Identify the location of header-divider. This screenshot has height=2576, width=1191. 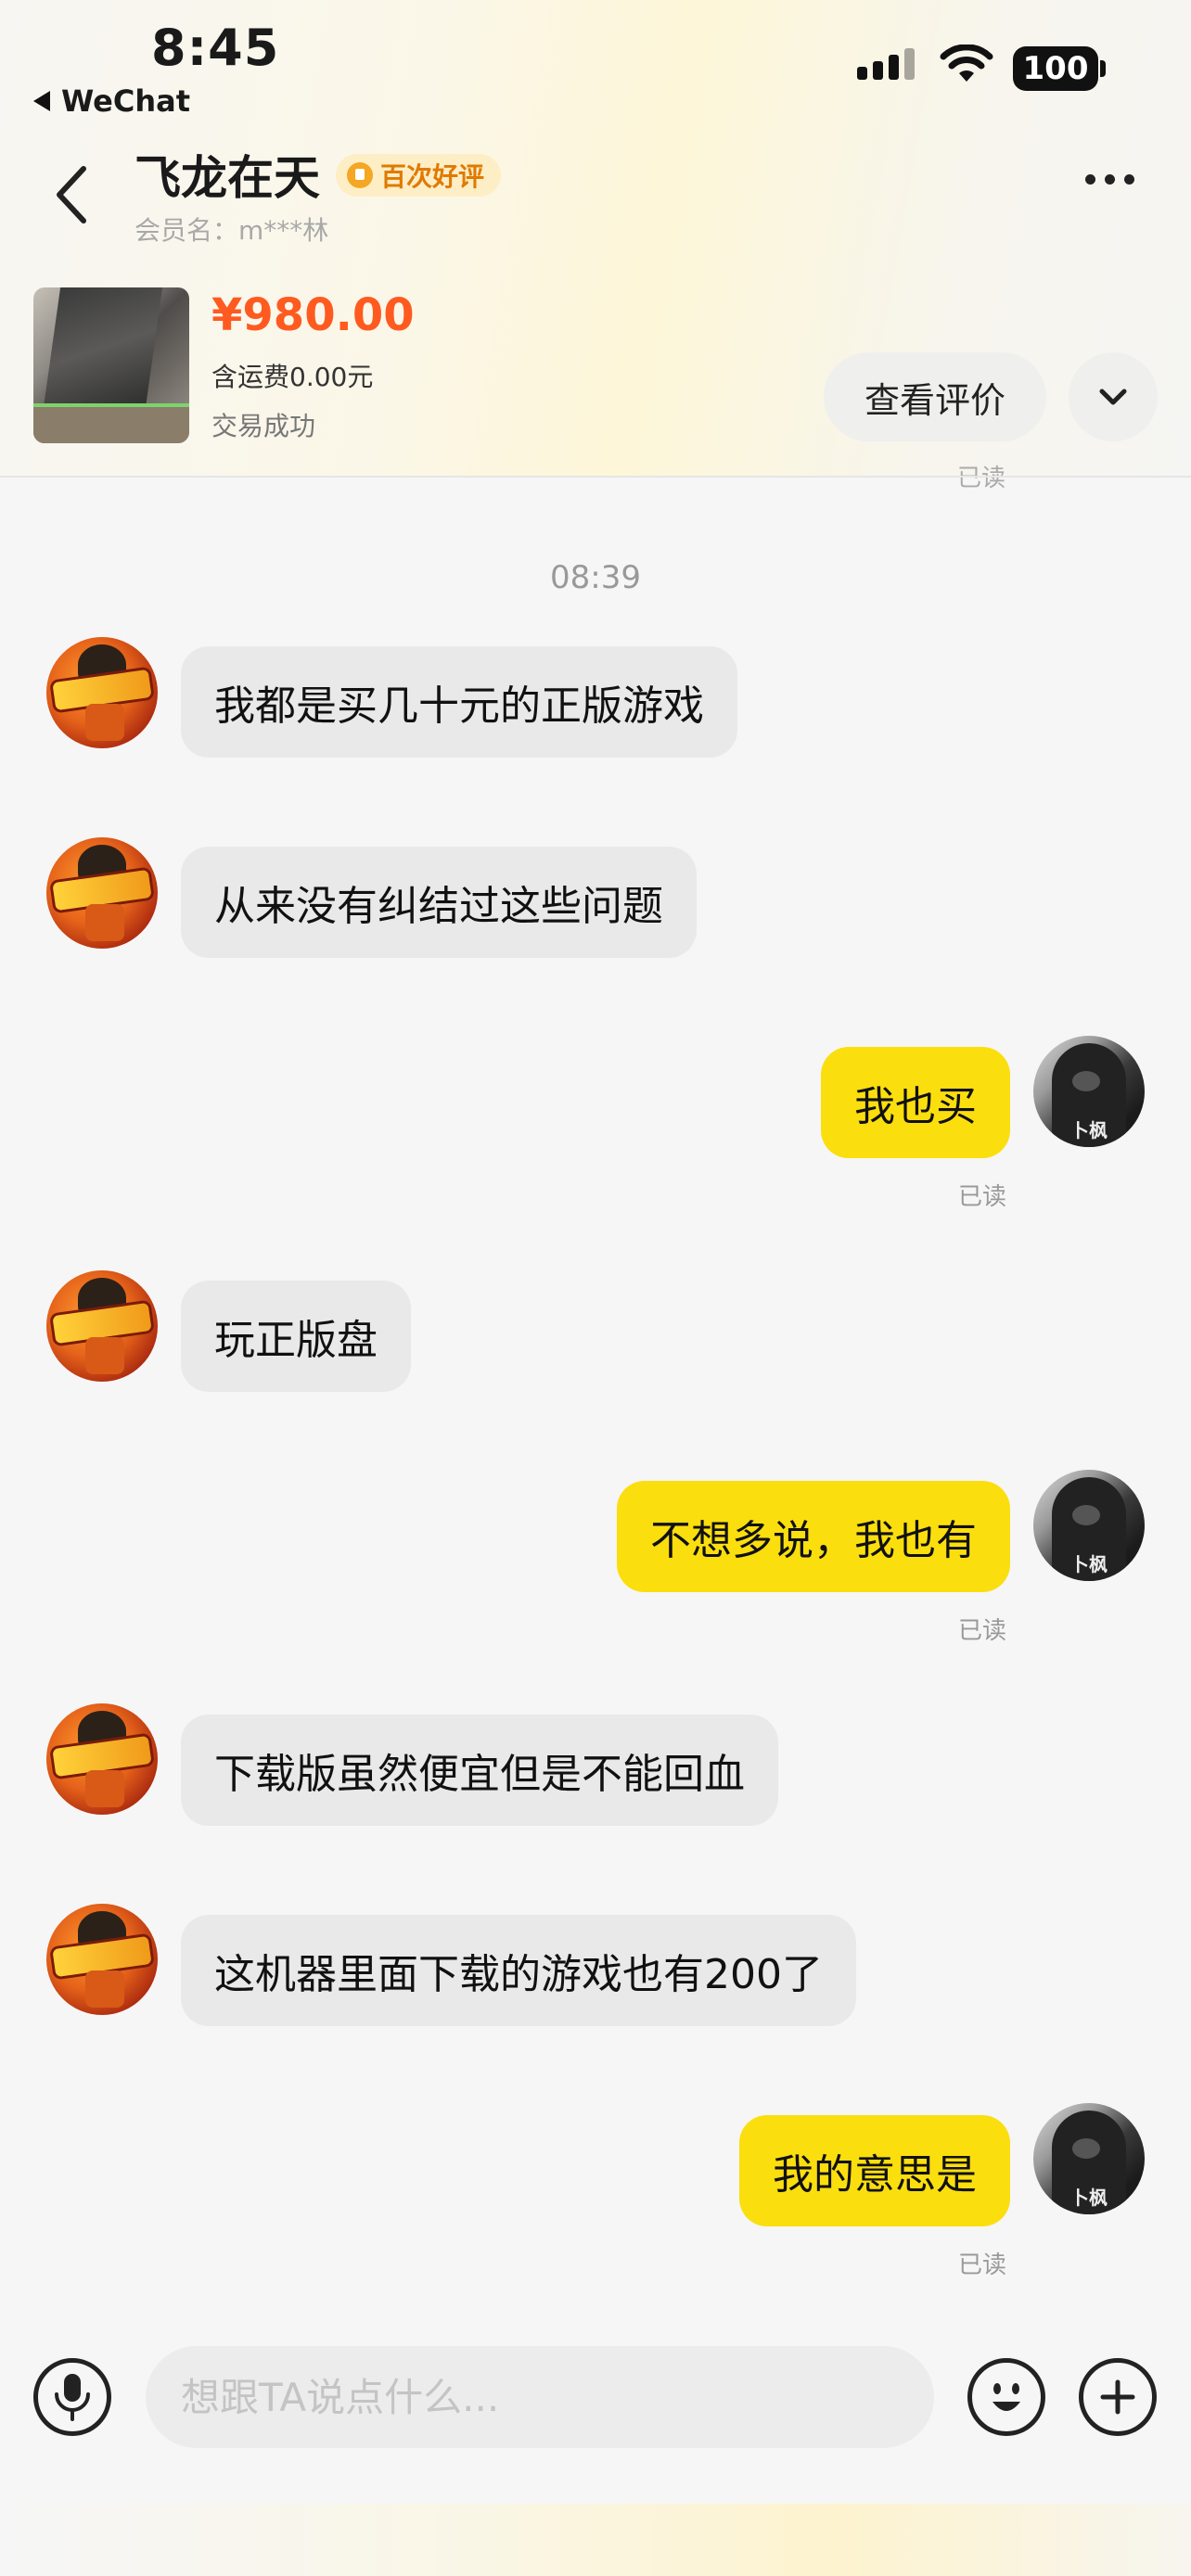
(595, 477).